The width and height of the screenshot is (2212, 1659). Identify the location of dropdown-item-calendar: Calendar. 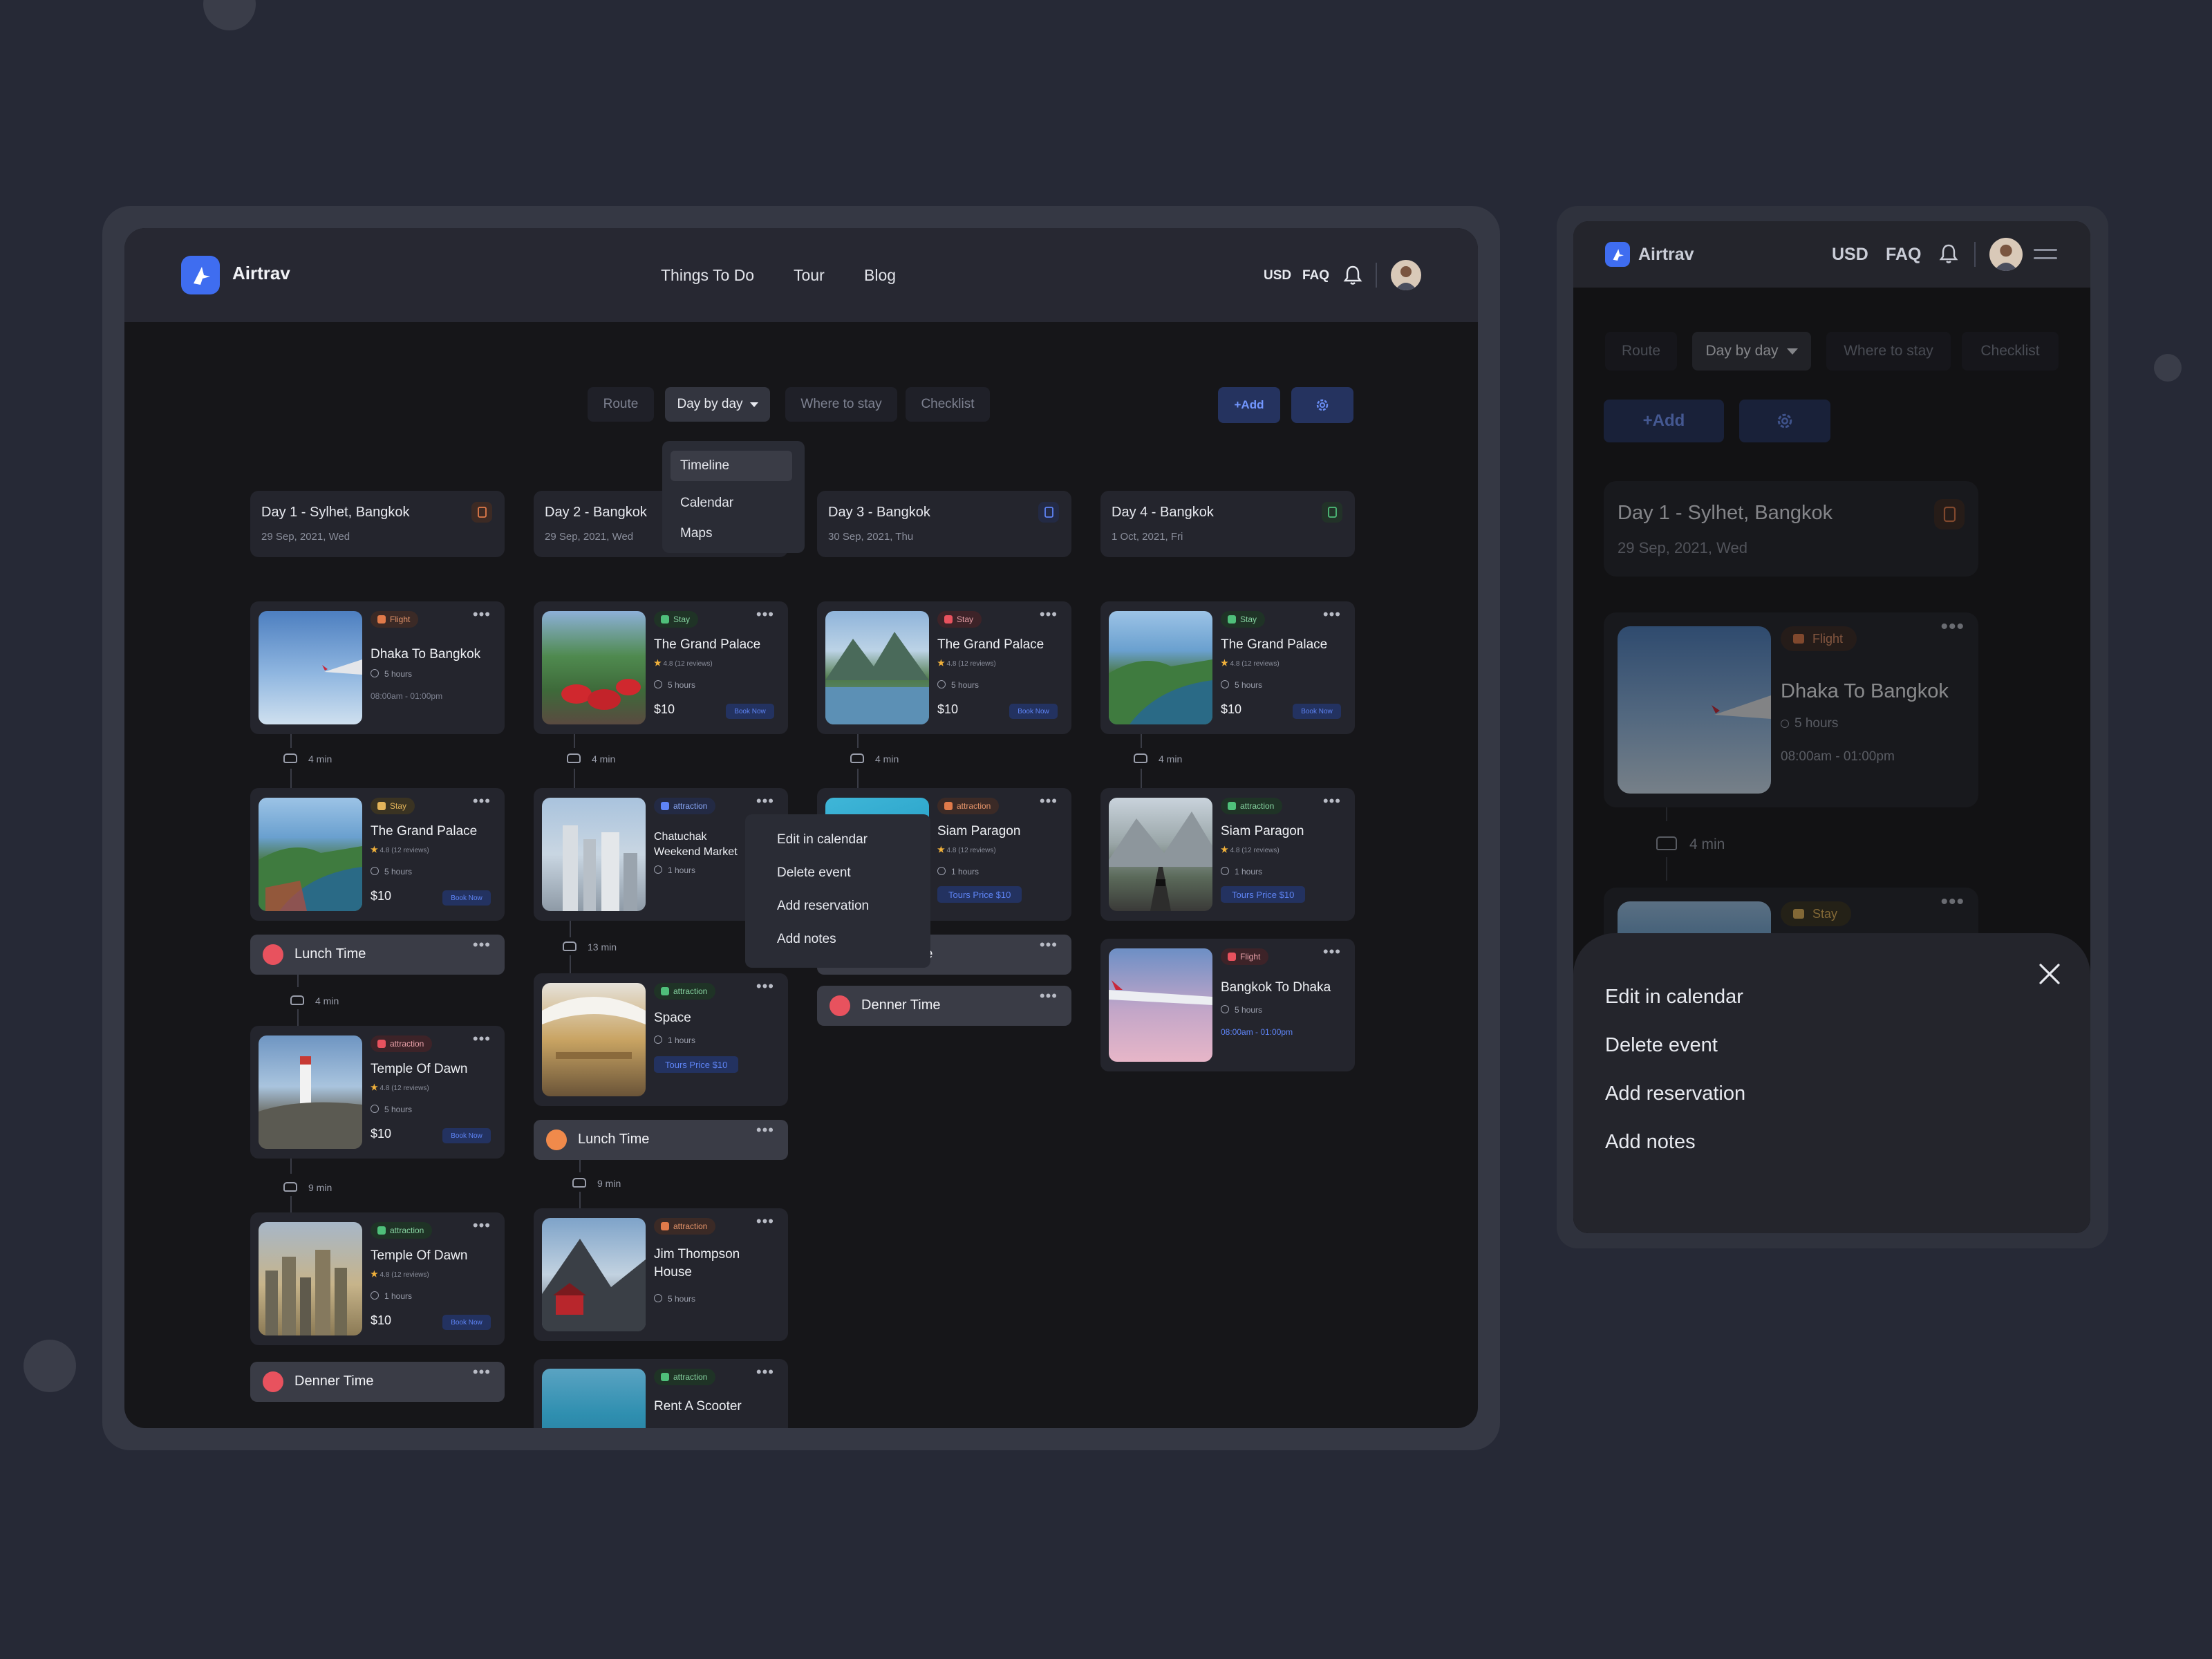
(732, 503).